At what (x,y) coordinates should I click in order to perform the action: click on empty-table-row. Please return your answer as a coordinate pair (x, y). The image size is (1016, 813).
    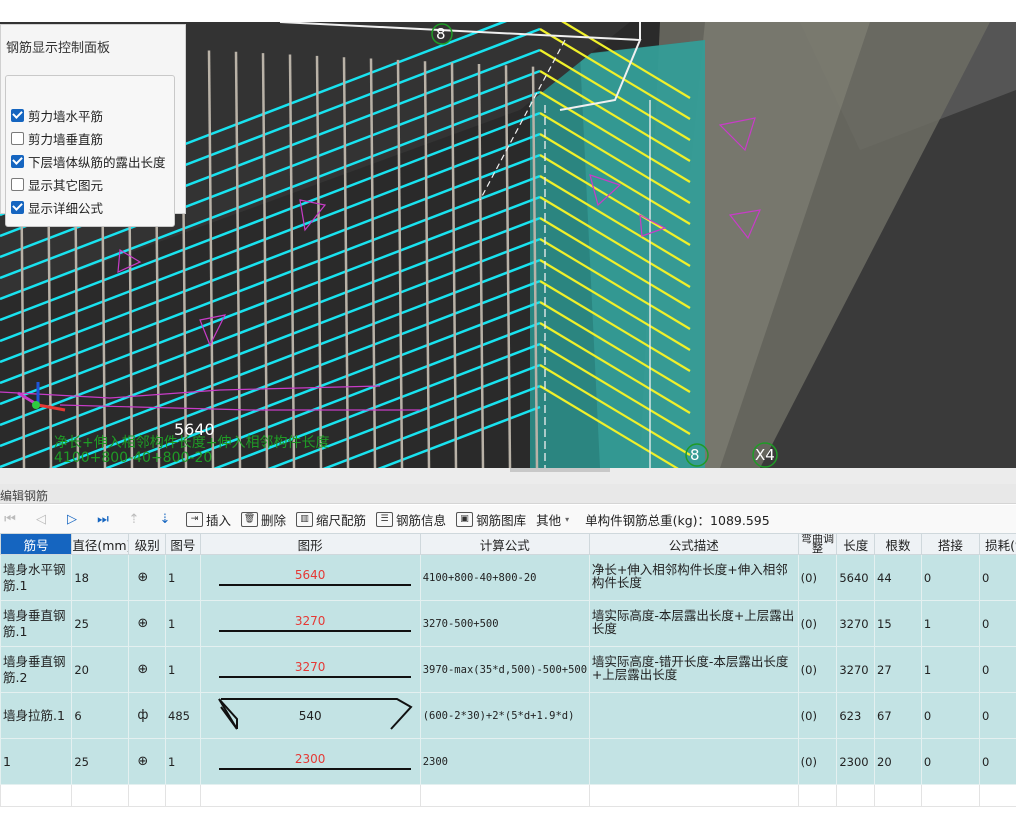
    Looking at the image, I should click on (508, 795).